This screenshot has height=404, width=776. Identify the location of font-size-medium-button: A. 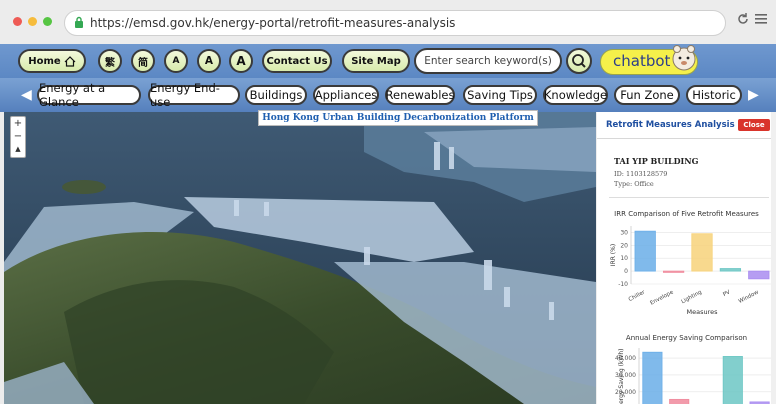
(209, 61).